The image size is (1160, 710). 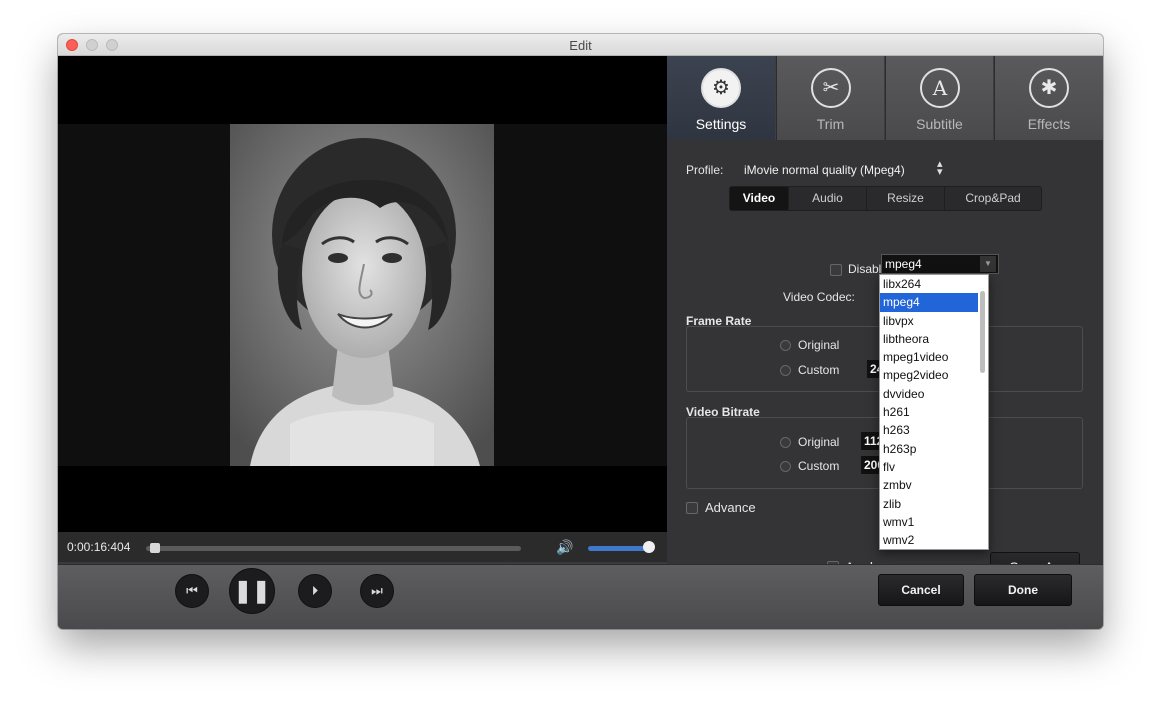 What do you see at coordinates (824, 170) in the screenshot?
I see `profile-select: iMovie normal quality (Mpeg4)` at bounding box center [824, 170].